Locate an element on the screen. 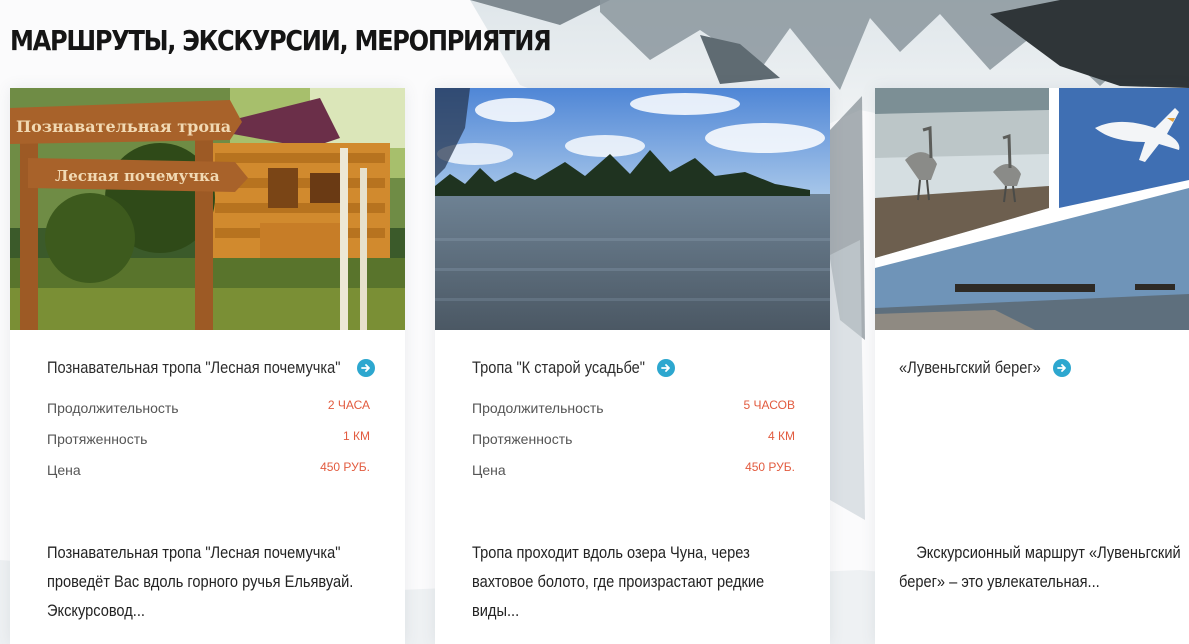 Image resolution: width=1189 pixels, height=644 pixels. spec-value: 4 КМ is located at coordinates (781, 436).